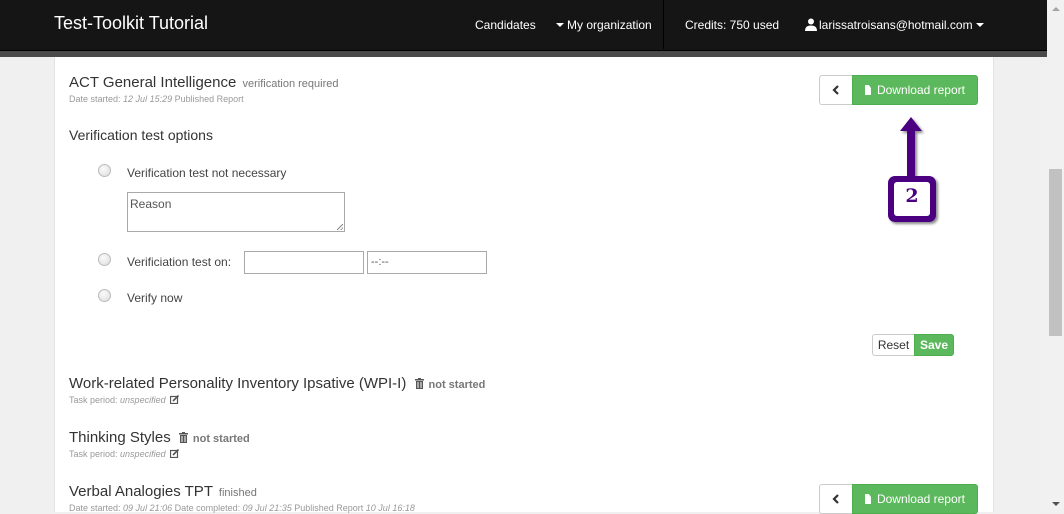 Image resolution: width=1064 pixels, height=514 pixels. What do you see at coordinates (209, 99) in the screenshot?
I see `meta-published: Published Report` at bounding box center [209, 99].